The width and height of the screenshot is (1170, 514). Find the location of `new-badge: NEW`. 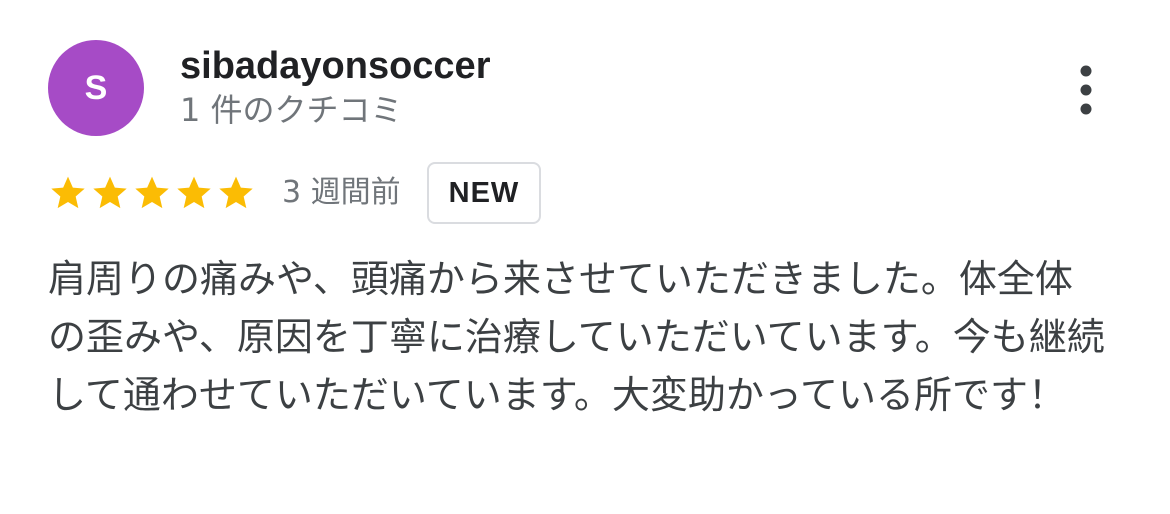

new-badge: NEW is located at coordinates (484, 193).